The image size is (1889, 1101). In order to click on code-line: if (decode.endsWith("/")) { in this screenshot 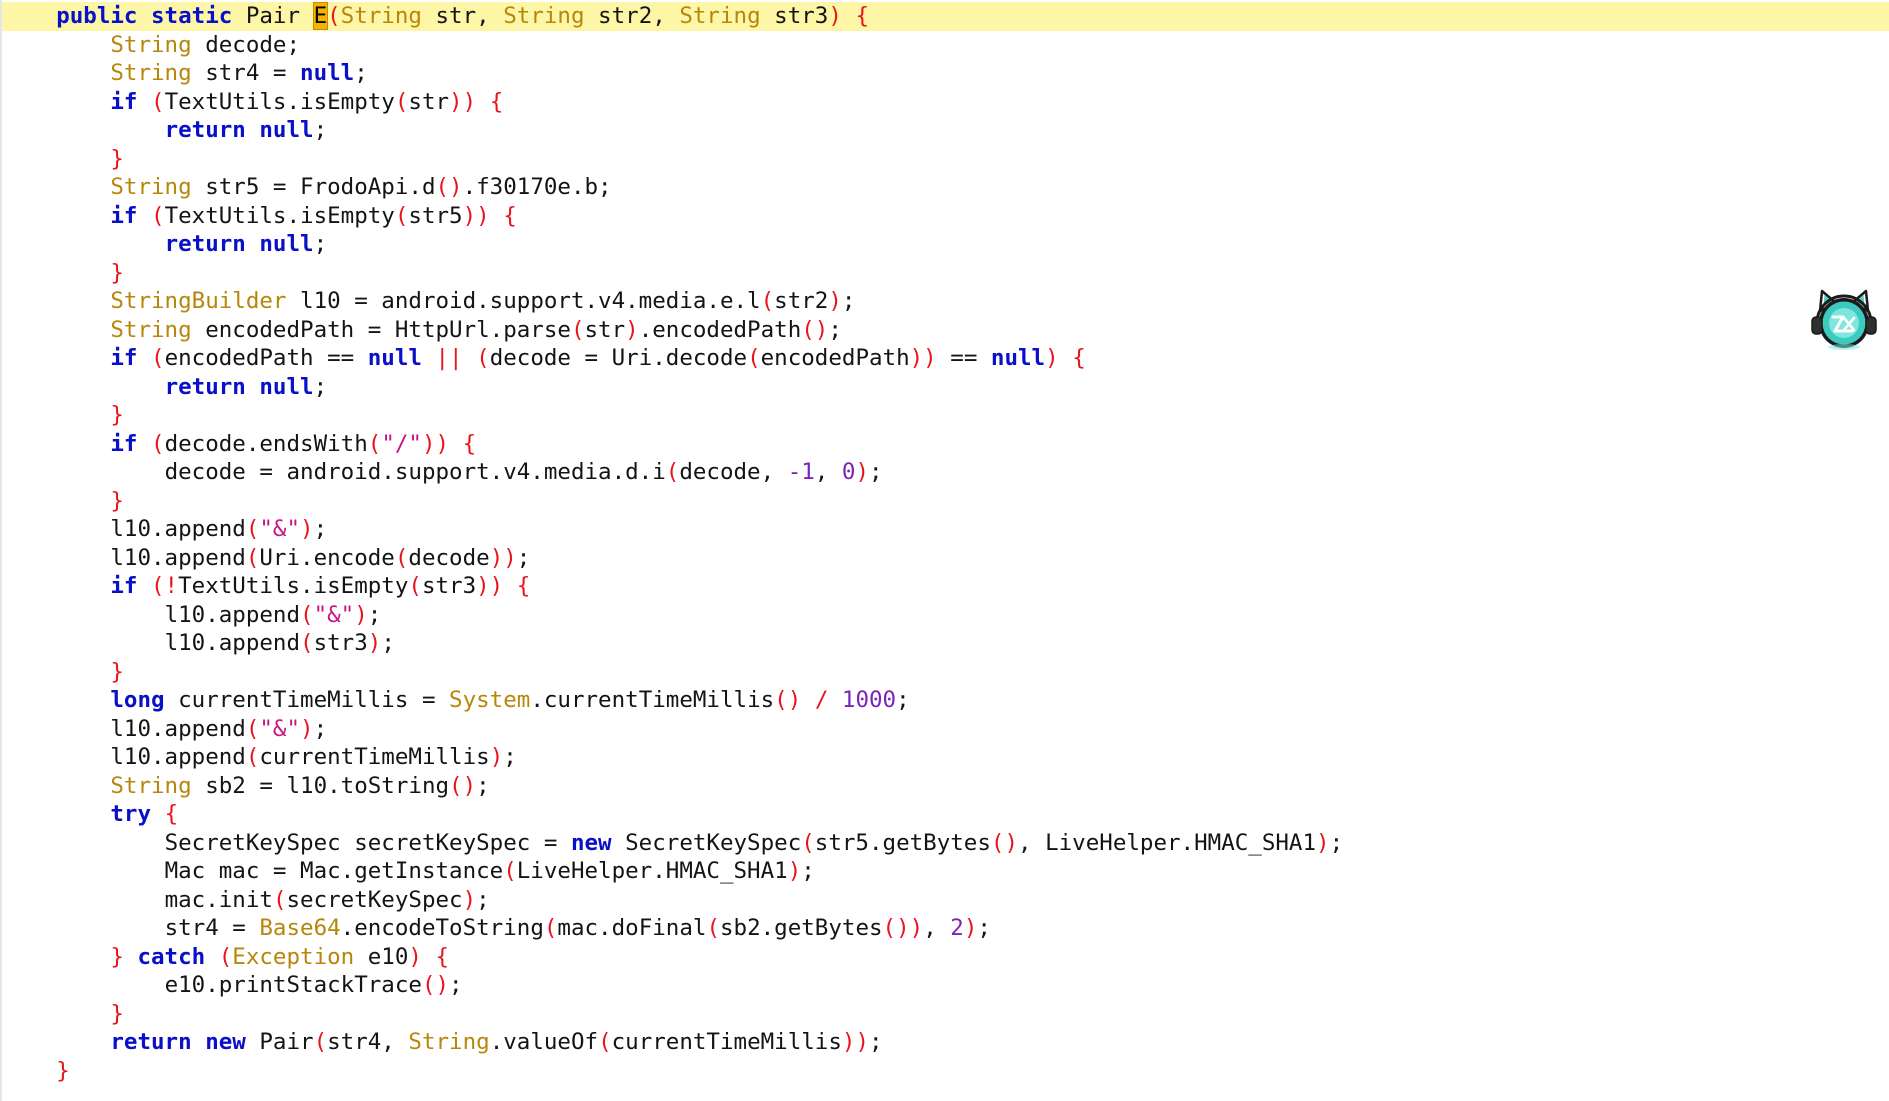, I will do `click(945, 444)`.